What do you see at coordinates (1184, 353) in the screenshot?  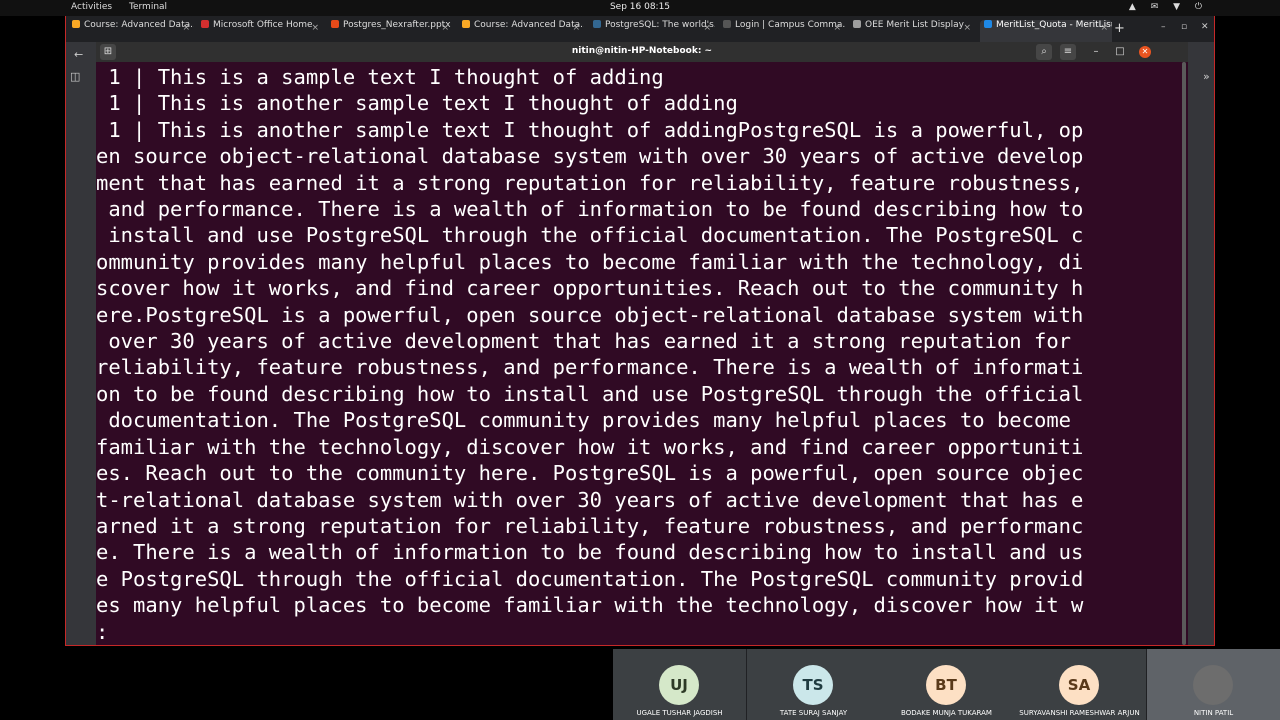 I see `scrollbar` at bounding box center [1184, 353].